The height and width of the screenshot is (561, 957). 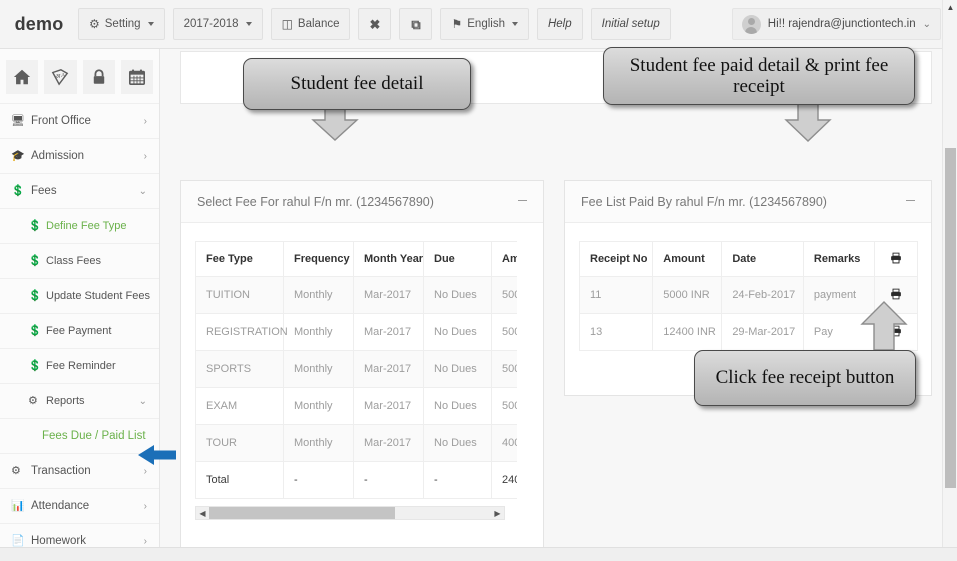 I want to click on translate-icon: अ A, so click(x=60, y=77).